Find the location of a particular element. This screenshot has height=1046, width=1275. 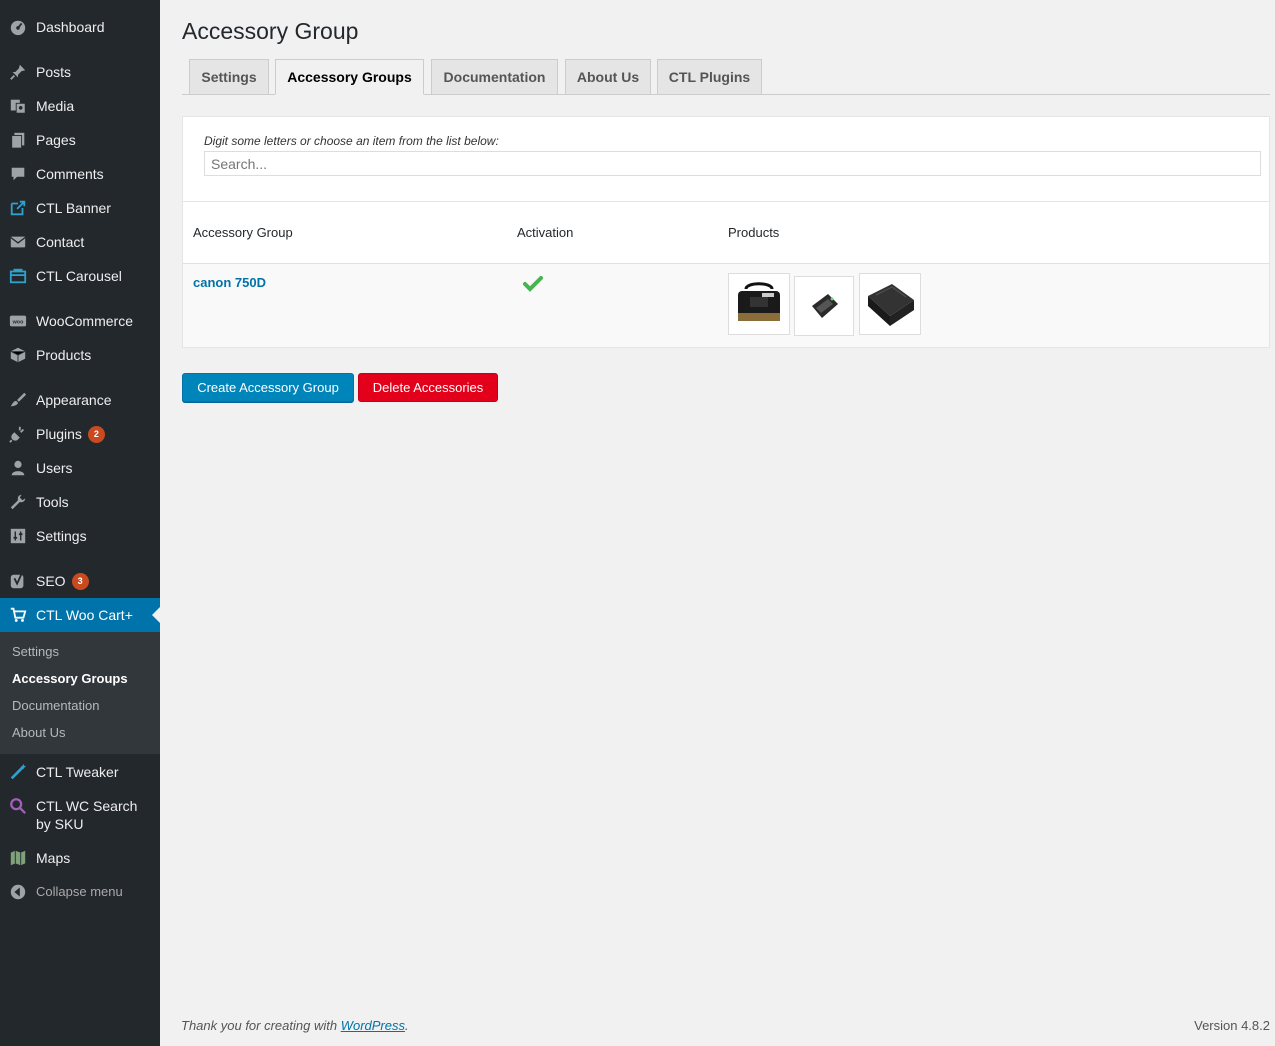

magnifier-icon is located at coordinates (18, 806).